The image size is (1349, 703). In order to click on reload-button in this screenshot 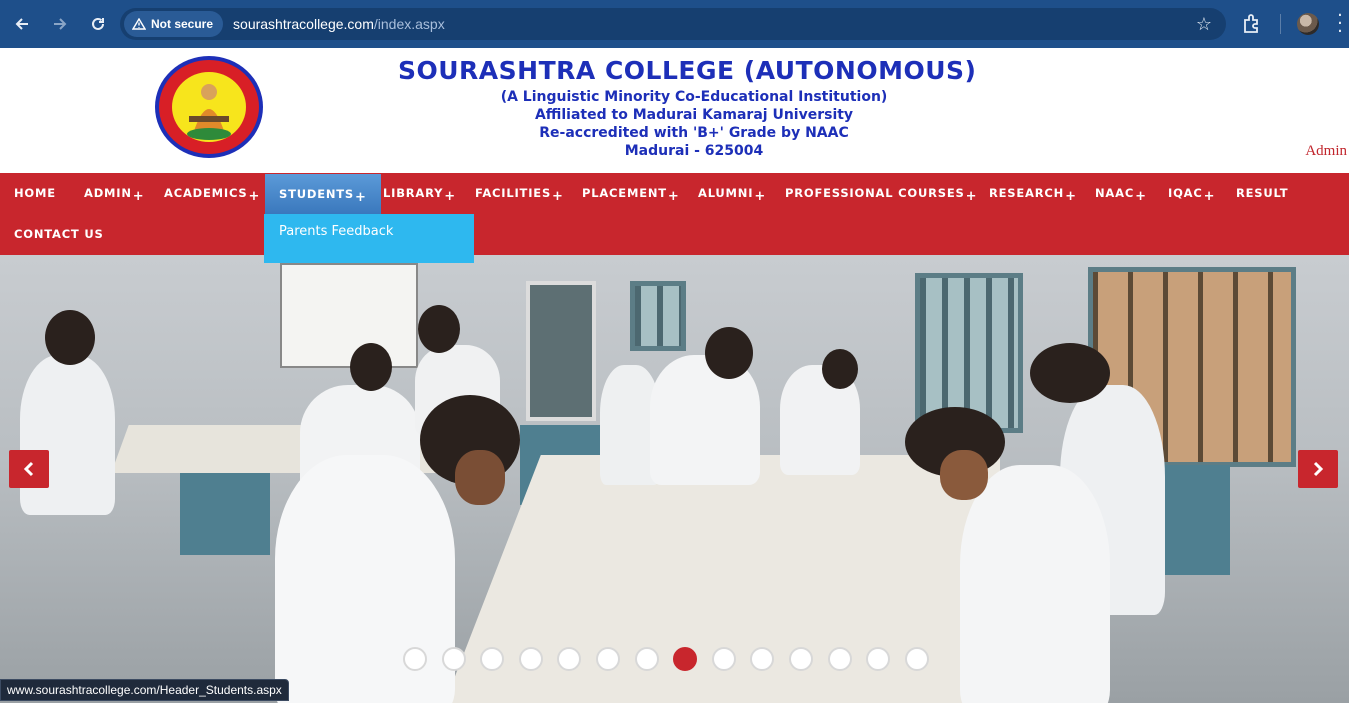, I will do `click(98, 24)`.